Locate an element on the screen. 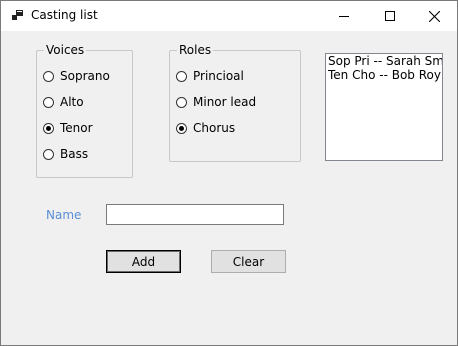 The height and width of the screenshot is (346, 458). close-icon is located at coordinates (434, 16).